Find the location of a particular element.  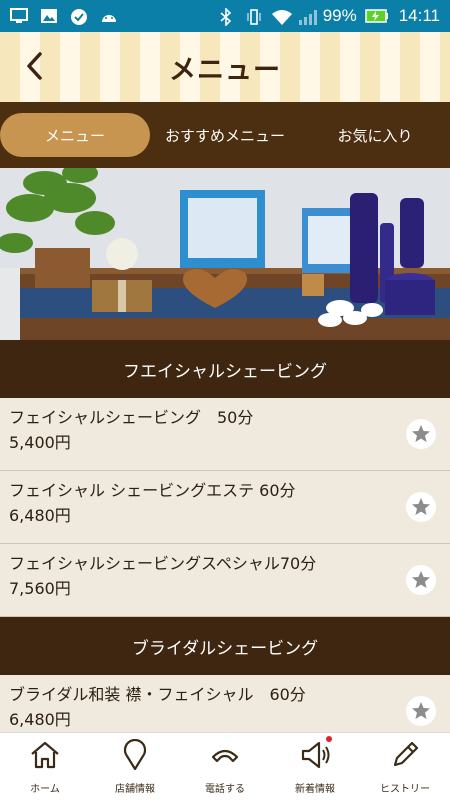

tab-menu: メニュー is located at coordinates (75, 135).